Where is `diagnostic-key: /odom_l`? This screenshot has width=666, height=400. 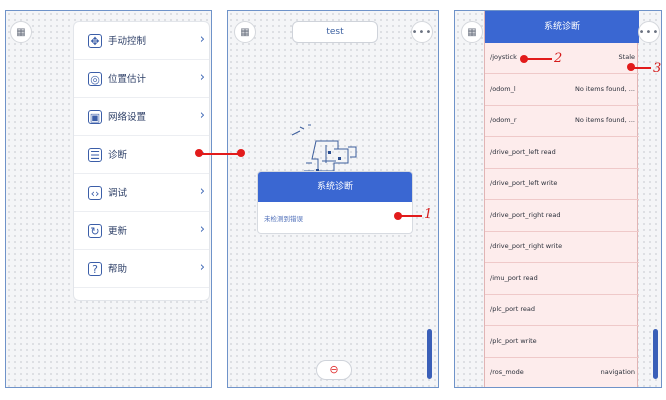 diagnostic-key: /odom_l is located at coordinates (503, 88).